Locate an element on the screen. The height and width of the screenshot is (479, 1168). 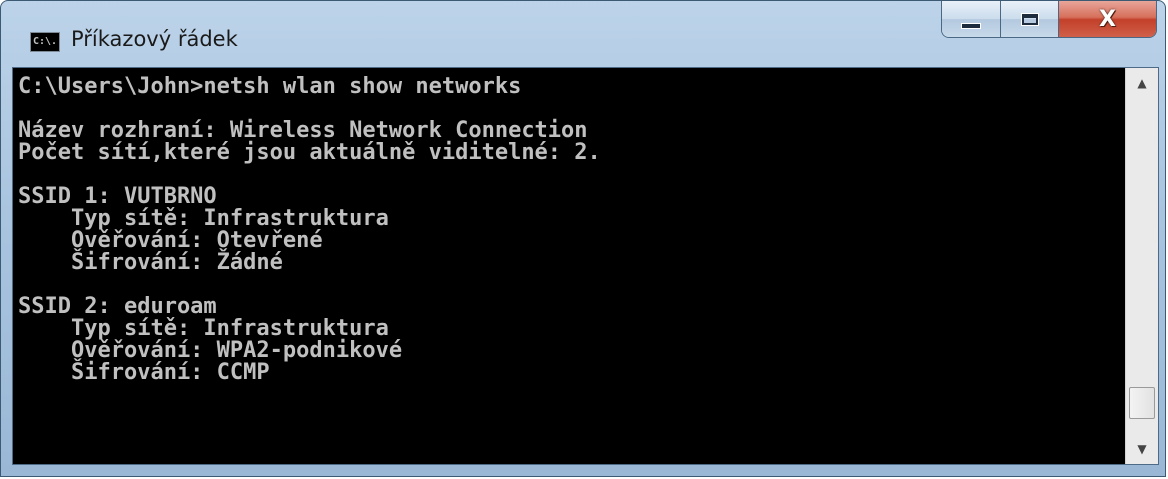
maximize-button is located at coordinates (1029, 19).